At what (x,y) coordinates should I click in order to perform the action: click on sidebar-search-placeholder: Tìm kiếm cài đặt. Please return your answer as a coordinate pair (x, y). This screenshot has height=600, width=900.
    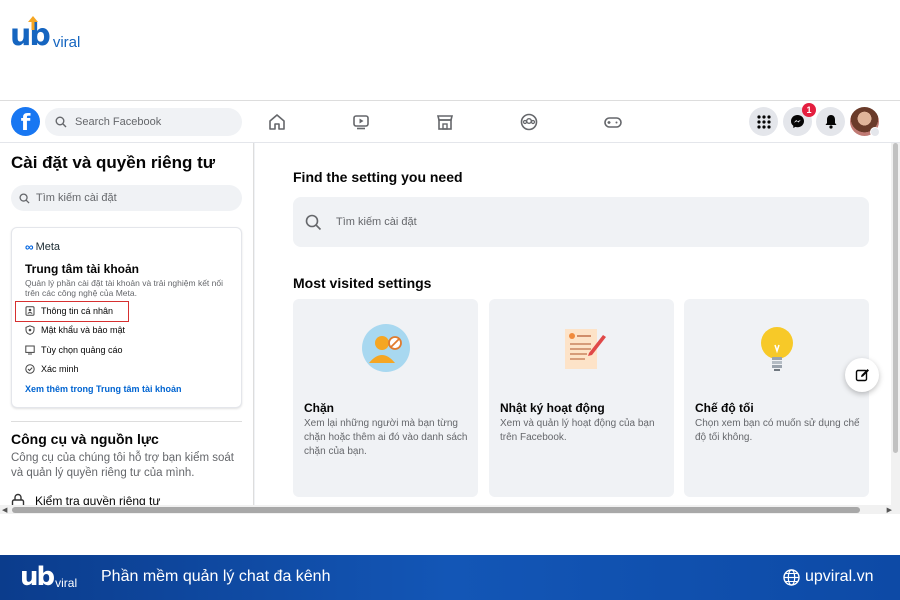
    Looking at the image, I should click on (76, 198).